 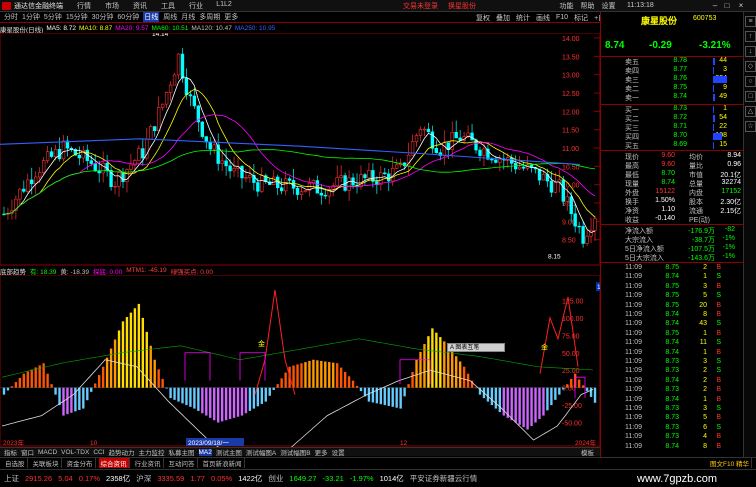 I want to click on period-tab-9: 多周期, so click(x=209, y=17).